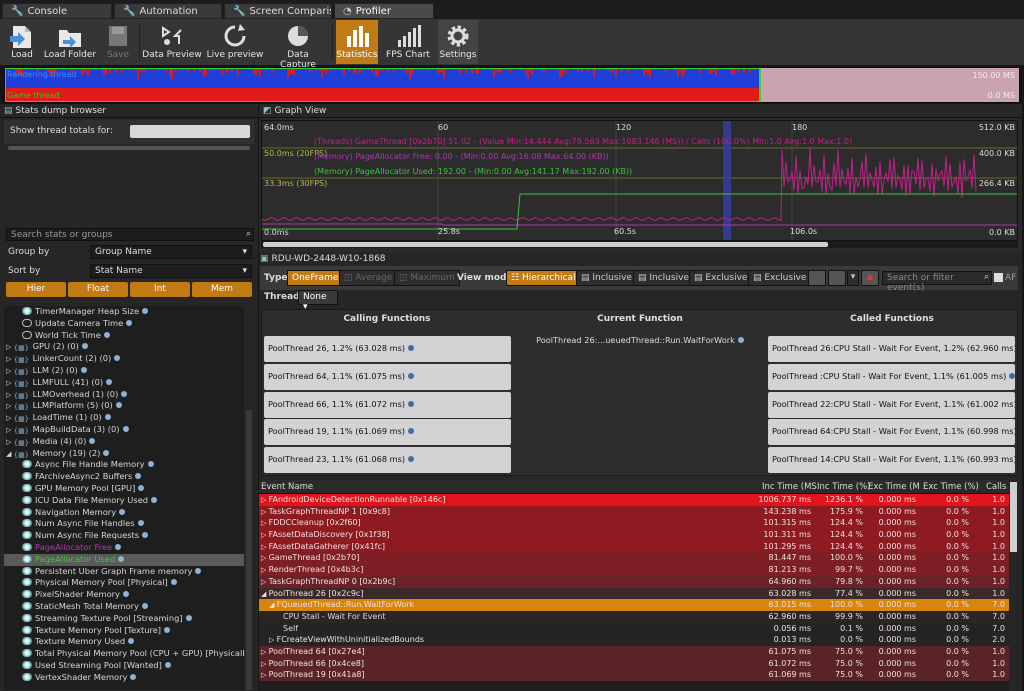 Image resolution: width=1024 pixels, height=691 pixels. I want to click on tree-item: ▷ {▦} GPU (2) (0), so click(124, 347).